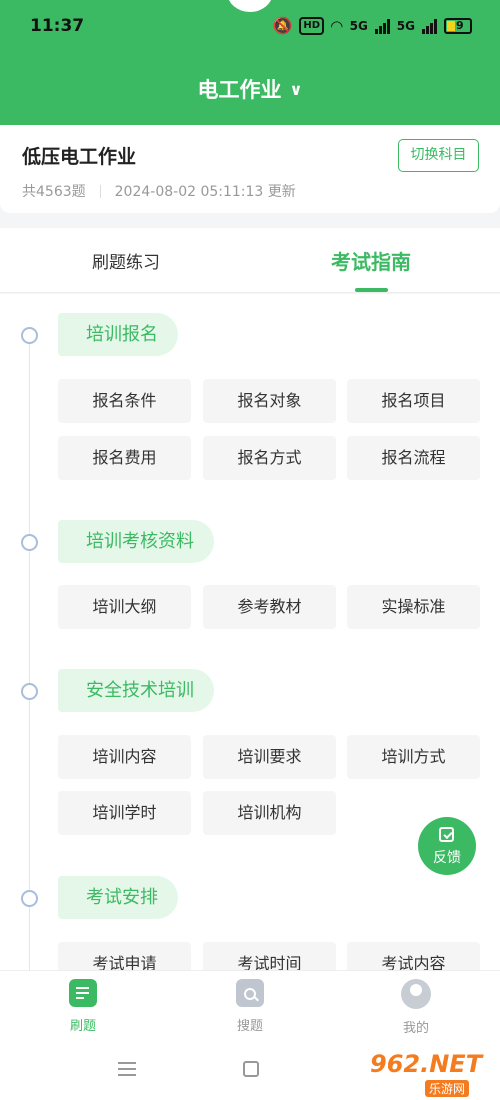 The width and height of the screenshot is (500, 1100). I want to click on app-header: 11:37 🔕 HD ◠ 5G 5G 9 电工作业 ∨, so click(250, 62).